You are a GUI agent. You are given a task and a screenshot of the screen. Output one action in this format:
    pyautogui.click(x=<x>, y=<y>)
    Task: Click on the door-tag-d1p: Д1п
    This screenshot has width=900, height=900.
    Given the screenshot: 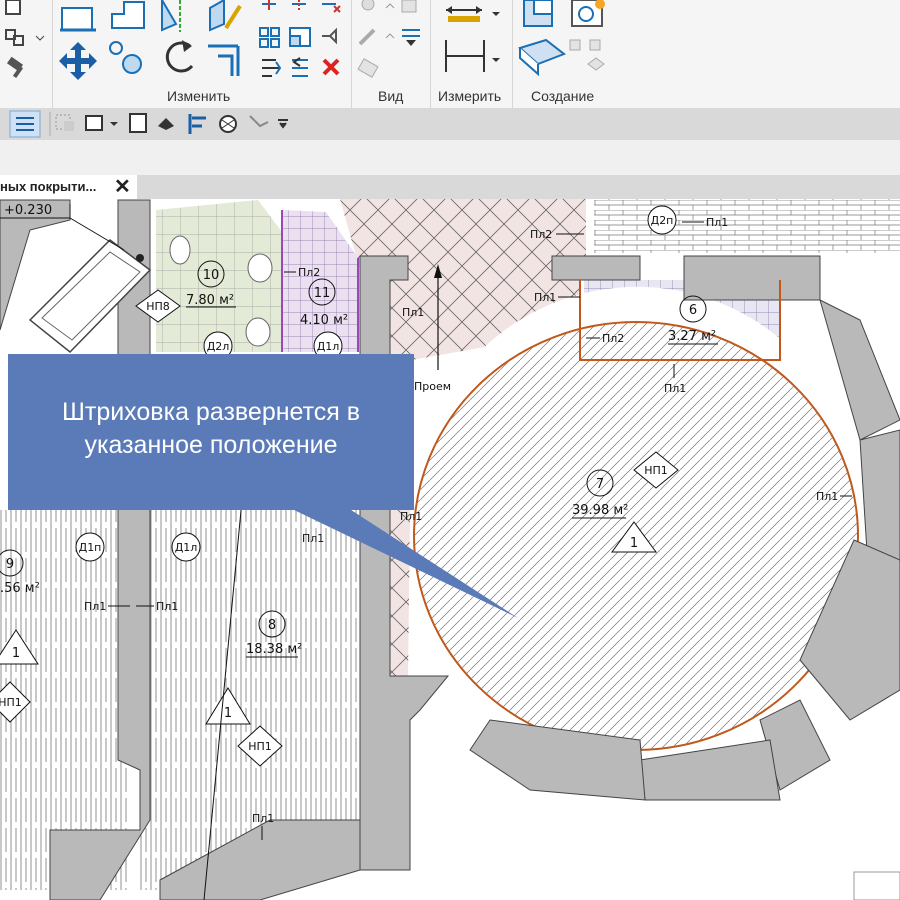 What is the action you would take?
    pyautogui.click(x=90, y=547)
    